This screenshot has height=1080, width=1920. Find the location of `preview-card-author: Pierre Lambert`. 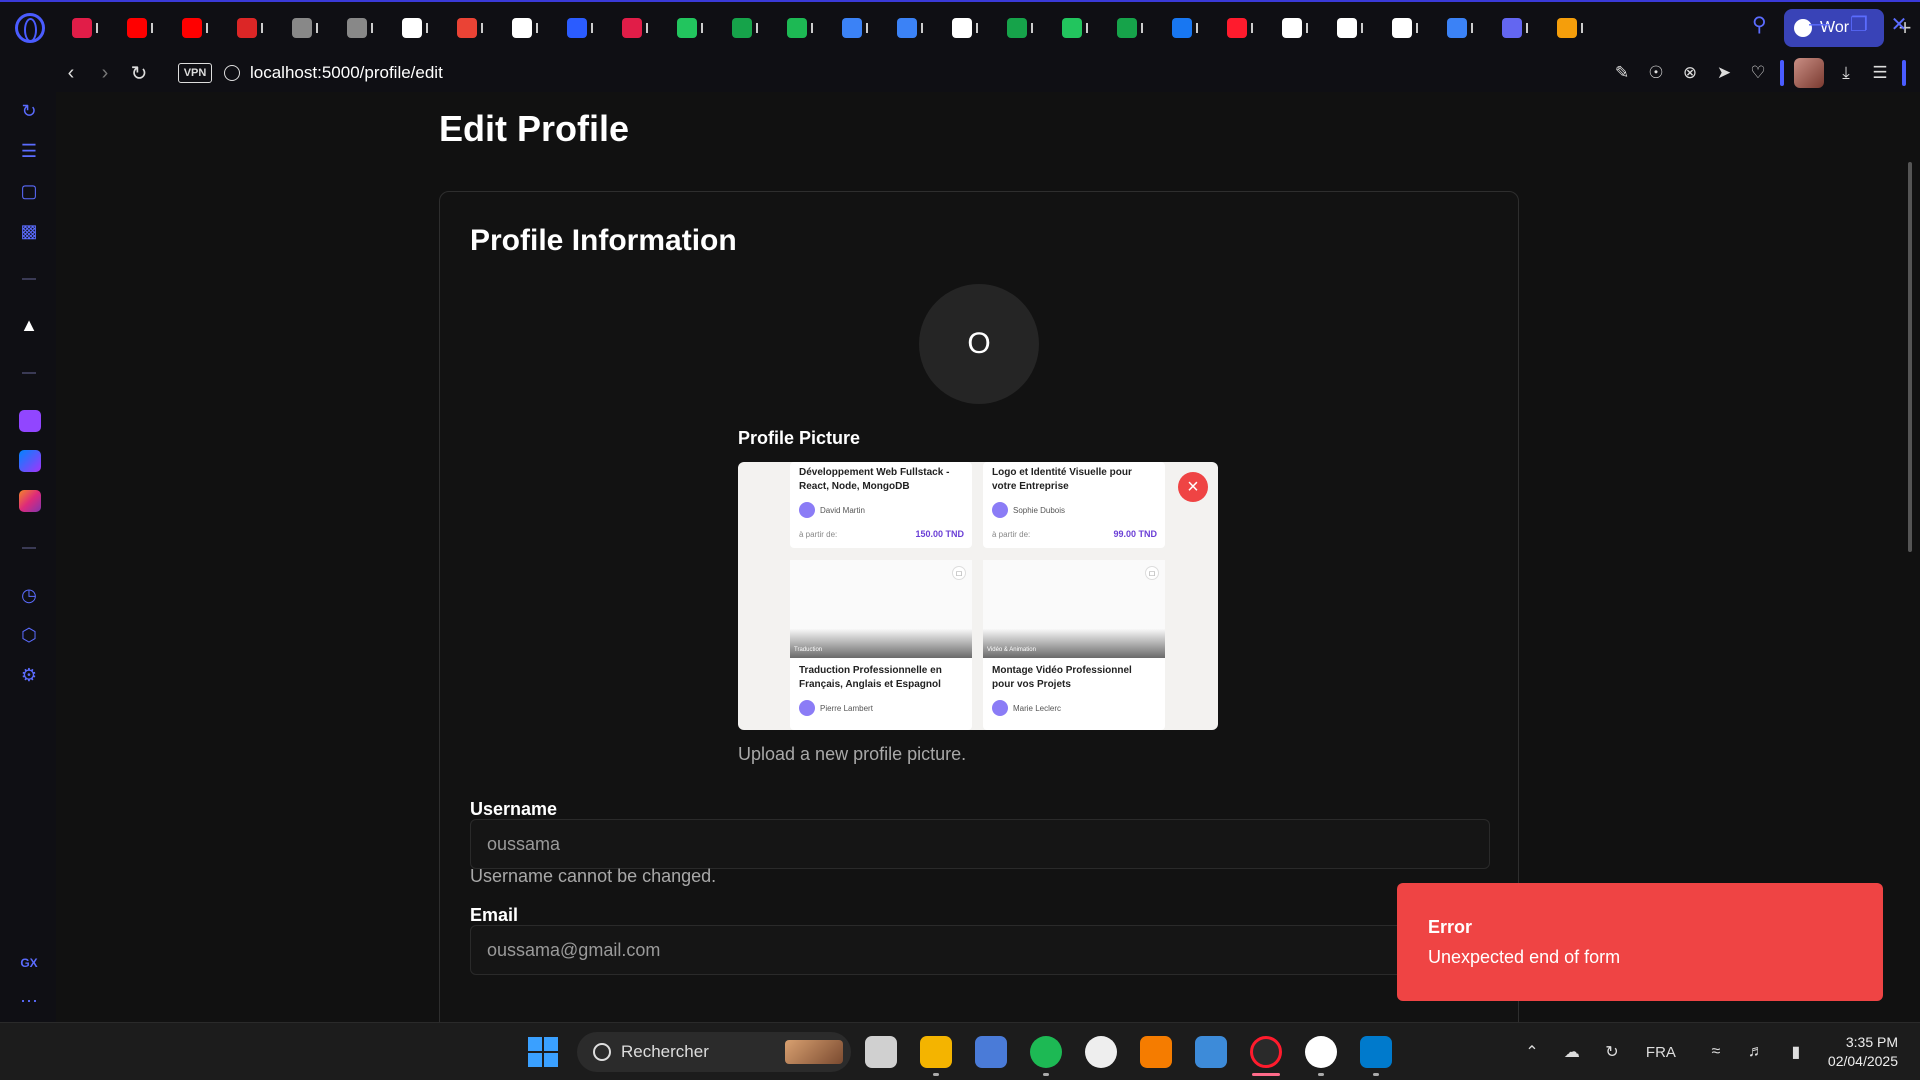

preview-card-author: Pierre Lambert is located at coordinates (846, 708).